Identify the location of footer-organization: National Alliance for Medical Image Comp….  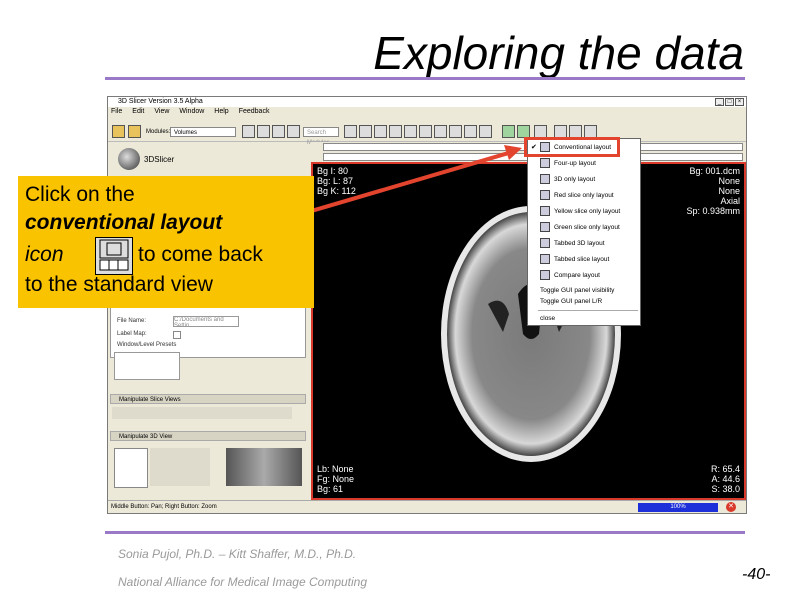
(243, 582).